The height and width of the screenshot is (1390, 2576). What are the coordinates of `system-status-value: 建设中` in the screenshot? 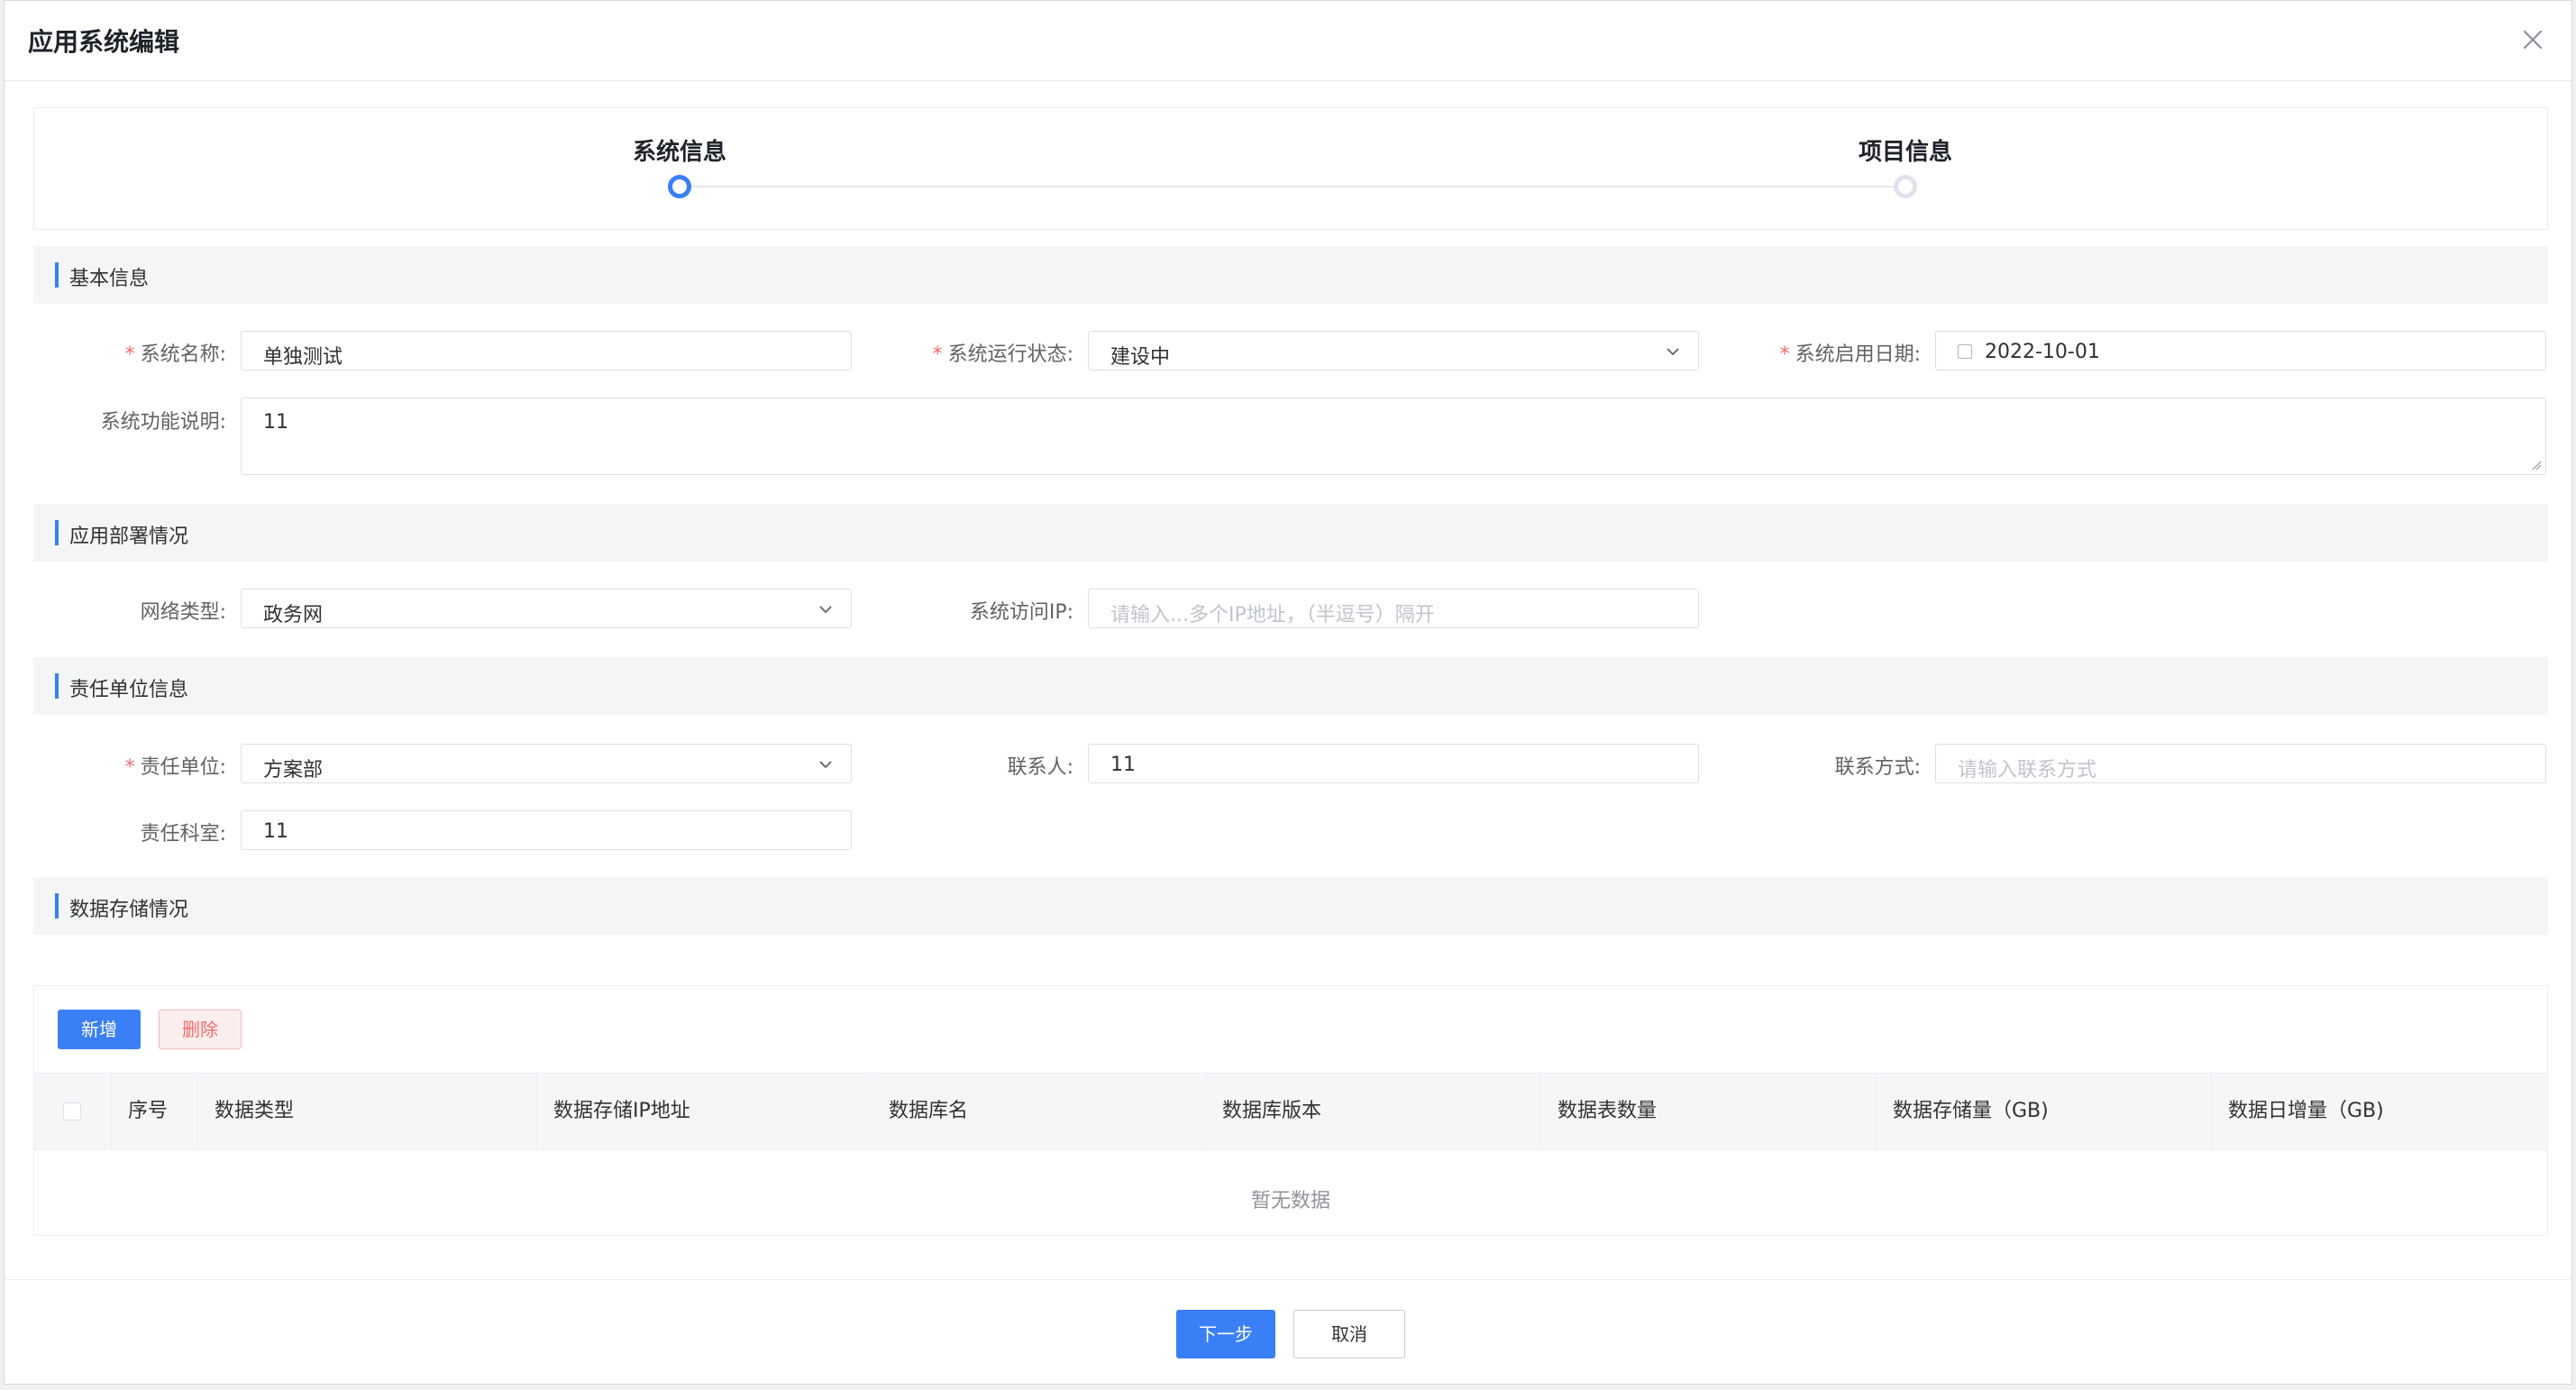 It's located at (1140, 357).